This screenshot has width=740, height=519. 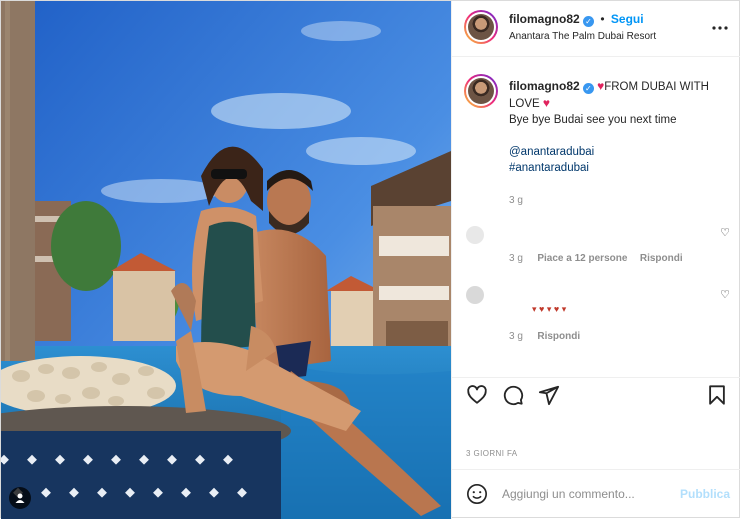 I want to click on post-date: 3 GIORNI FA, so click(x=492, y=453).